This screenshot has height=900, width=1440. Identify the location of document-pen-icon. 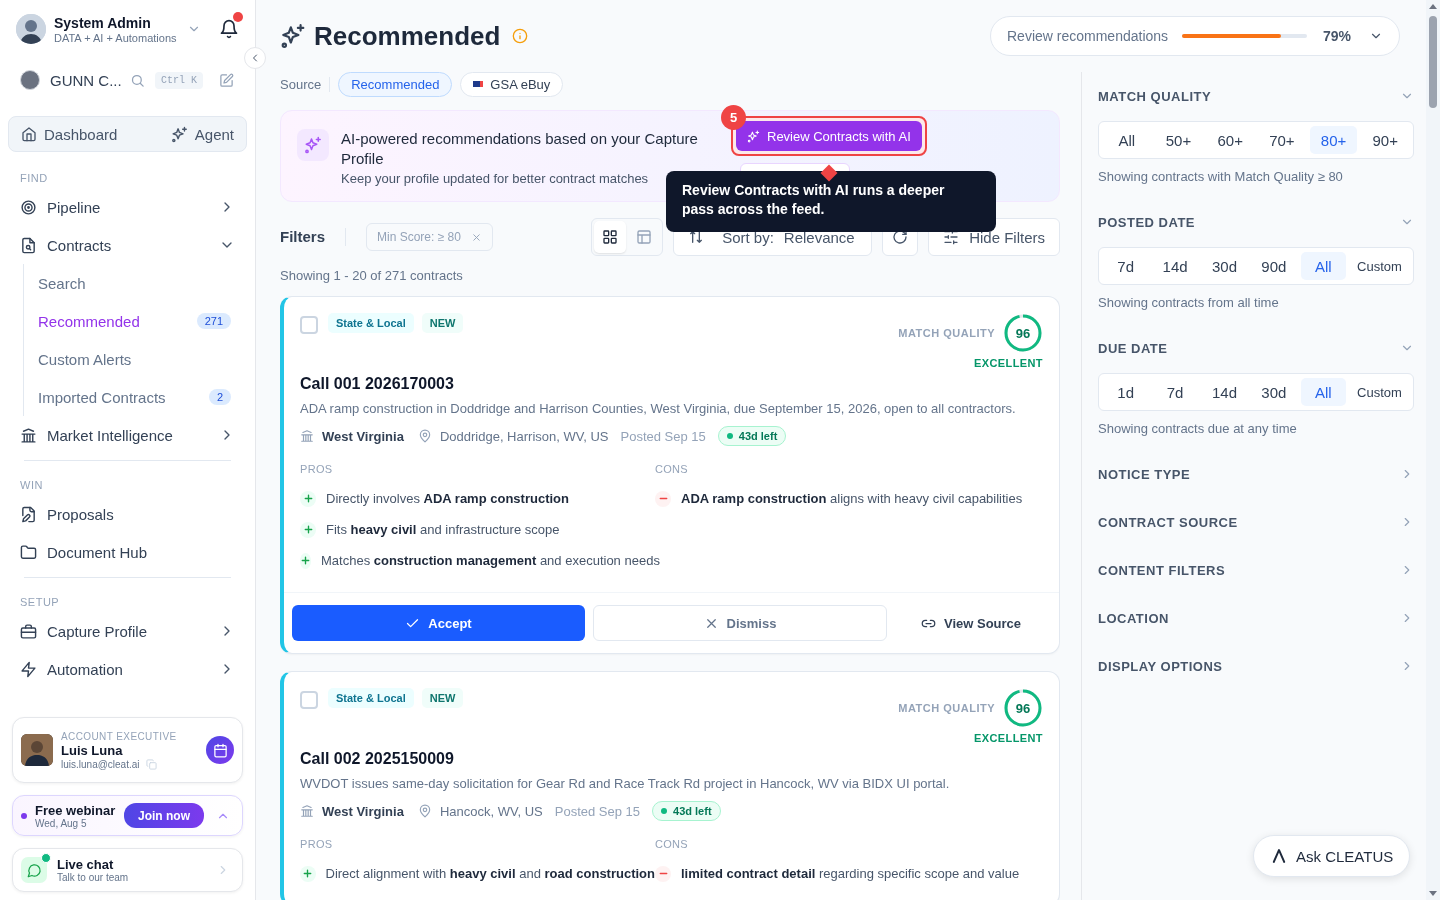
(28, 514).